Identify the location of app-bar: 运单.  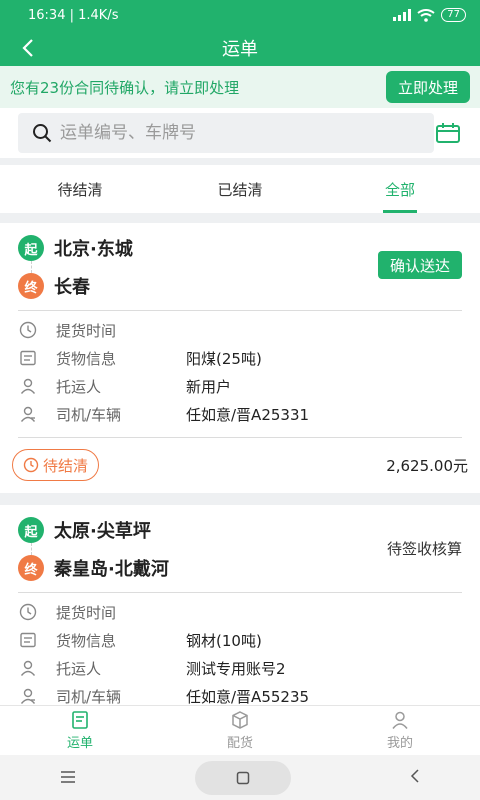
(240, 48).